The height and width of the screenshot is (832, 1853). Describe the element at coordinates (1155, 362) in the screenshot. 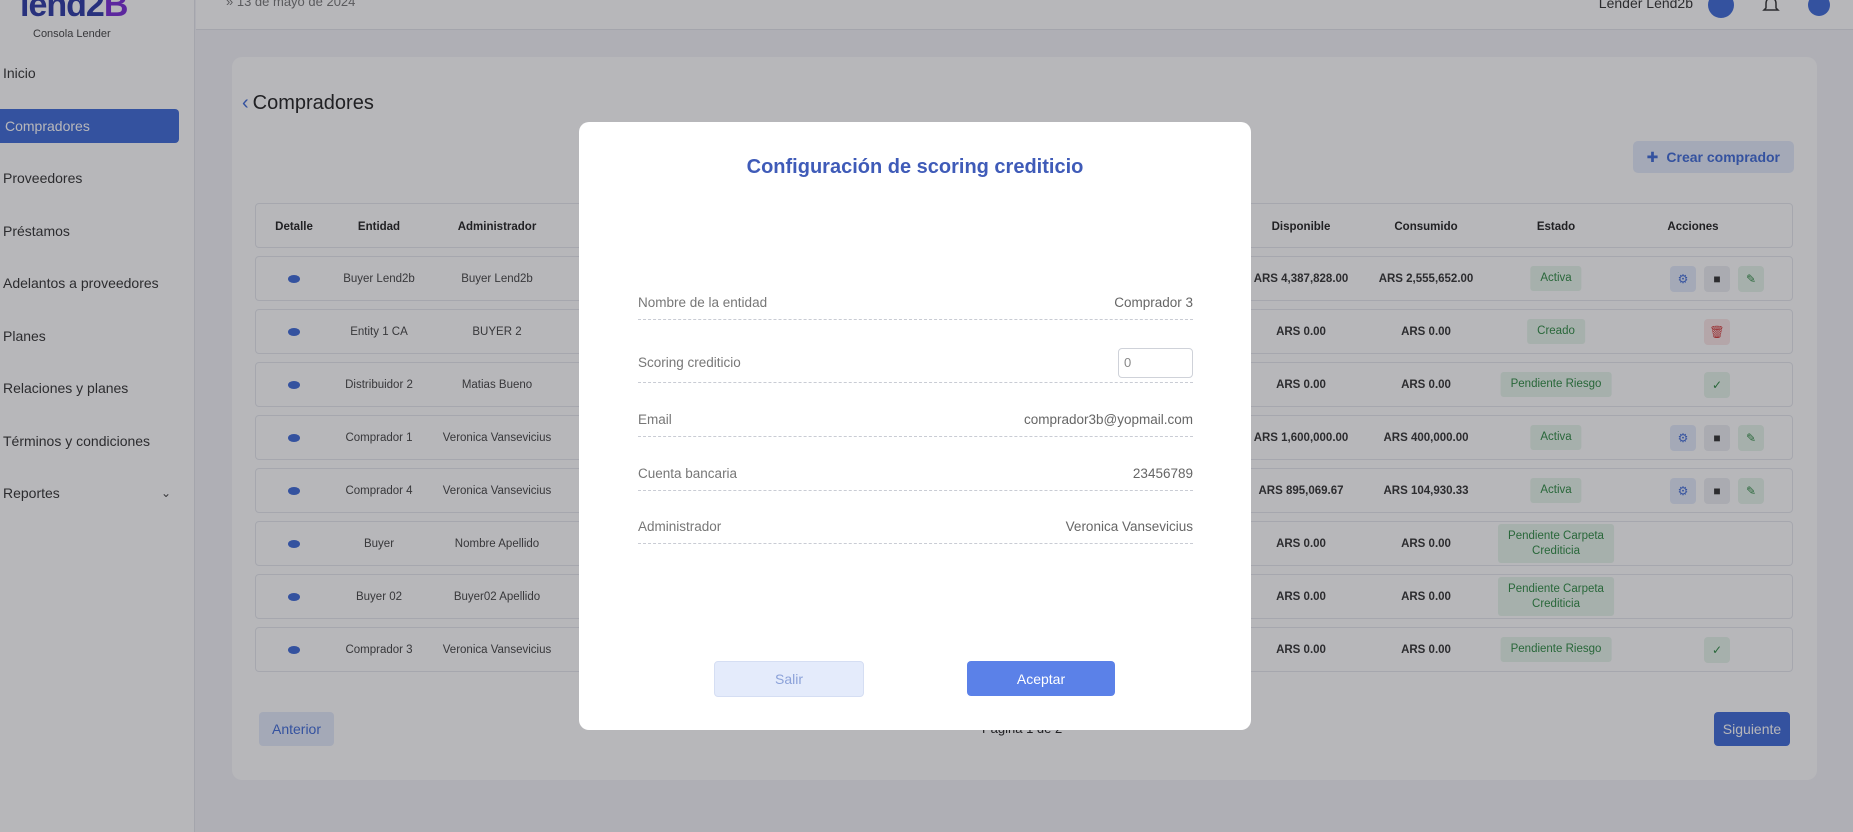

I see `credit-score-input: 0` at that location.